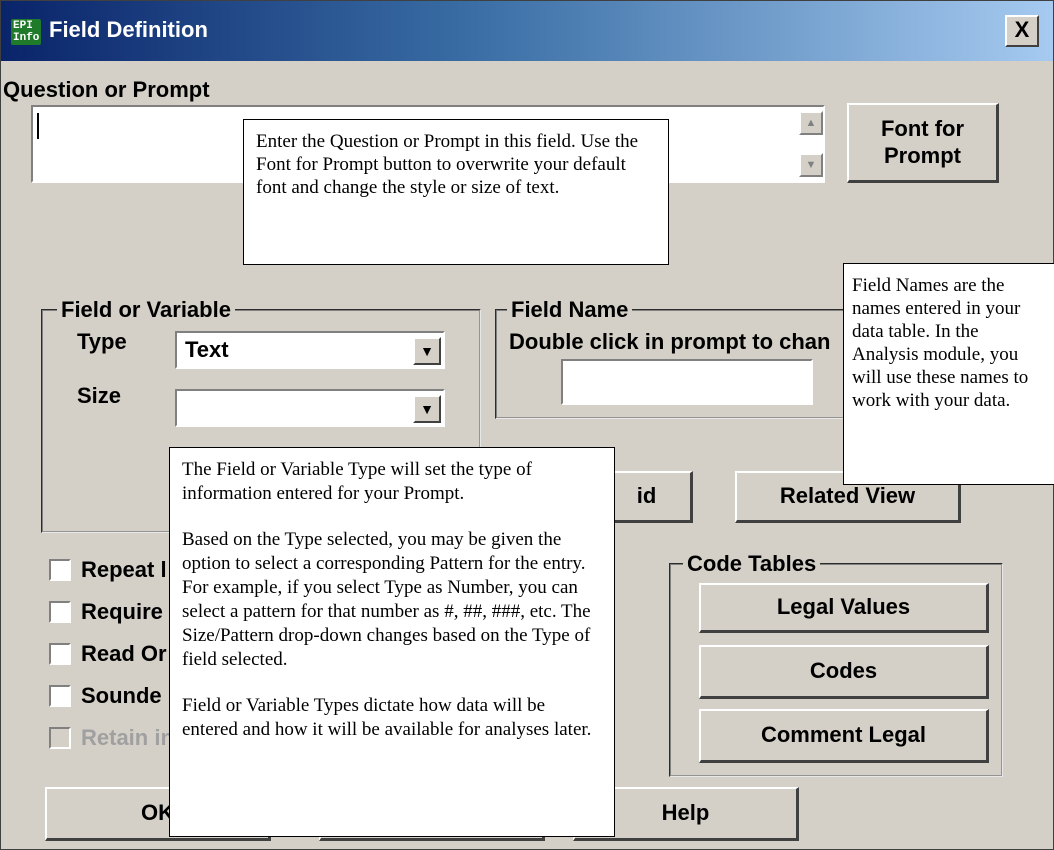  What do you see at coordinates (1022, 31) in the screenshot?
I see `close-button: X` at bounding box center [1022, 31].